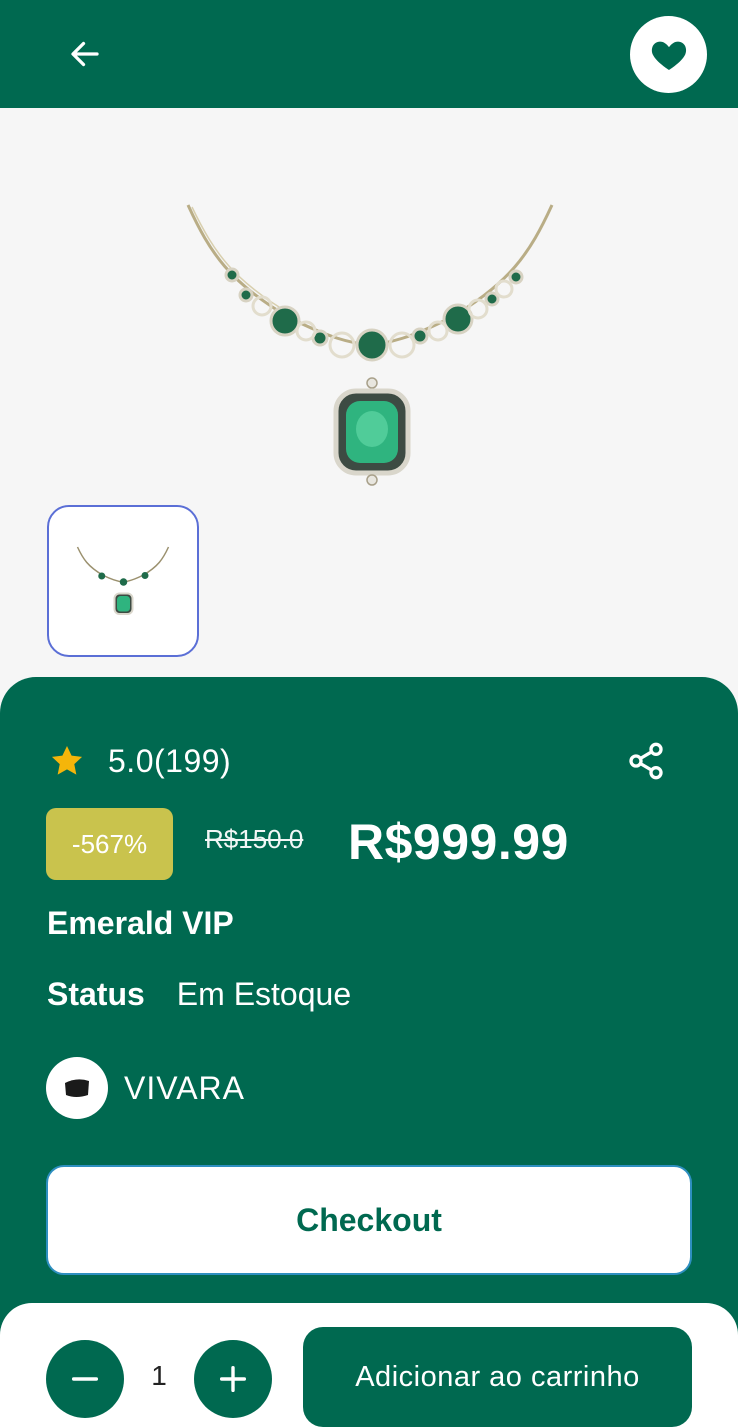 This screenshot has height=1427, width=738. I want to click on brand-link: VIVARA, so click(145, 1088).